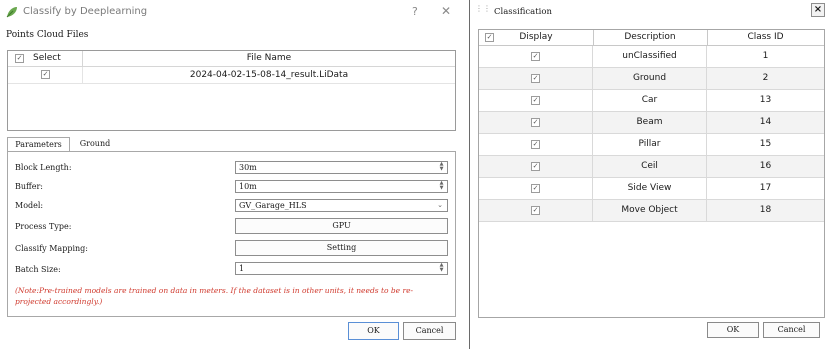  I want to click on model-label: Model:, so click(29, 205).